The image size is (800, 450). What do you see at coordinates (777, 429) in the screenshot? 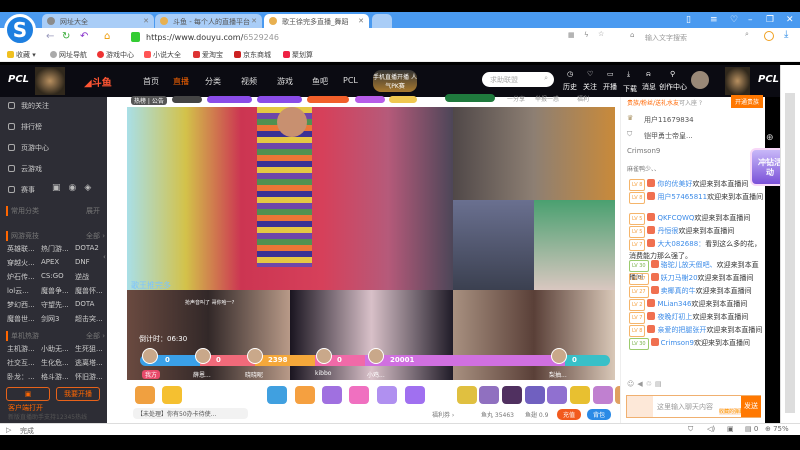
I see `zoom-control: ⊕ 75%` at bounding box center [777, 429].